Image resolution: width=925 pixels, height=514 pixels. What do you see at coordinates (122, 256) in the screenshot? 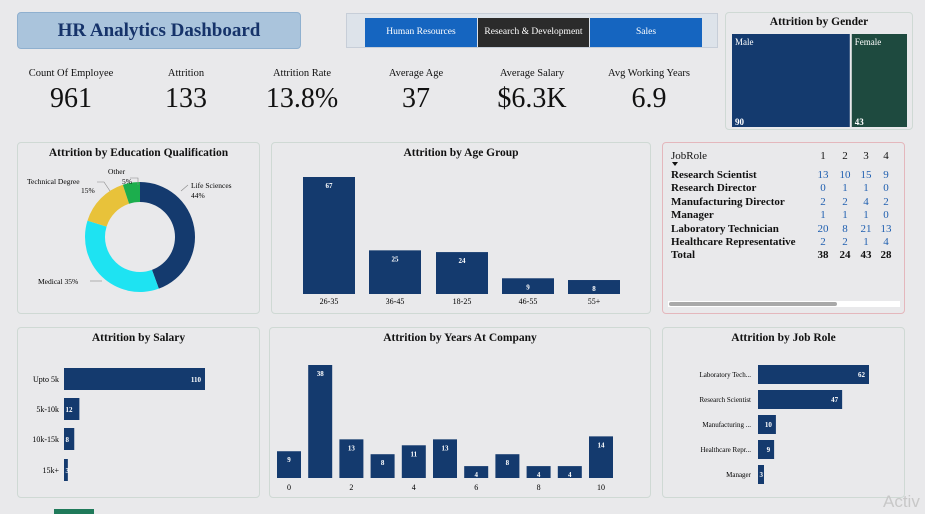
I see `donut-slice` at bounding box center [122, 256].